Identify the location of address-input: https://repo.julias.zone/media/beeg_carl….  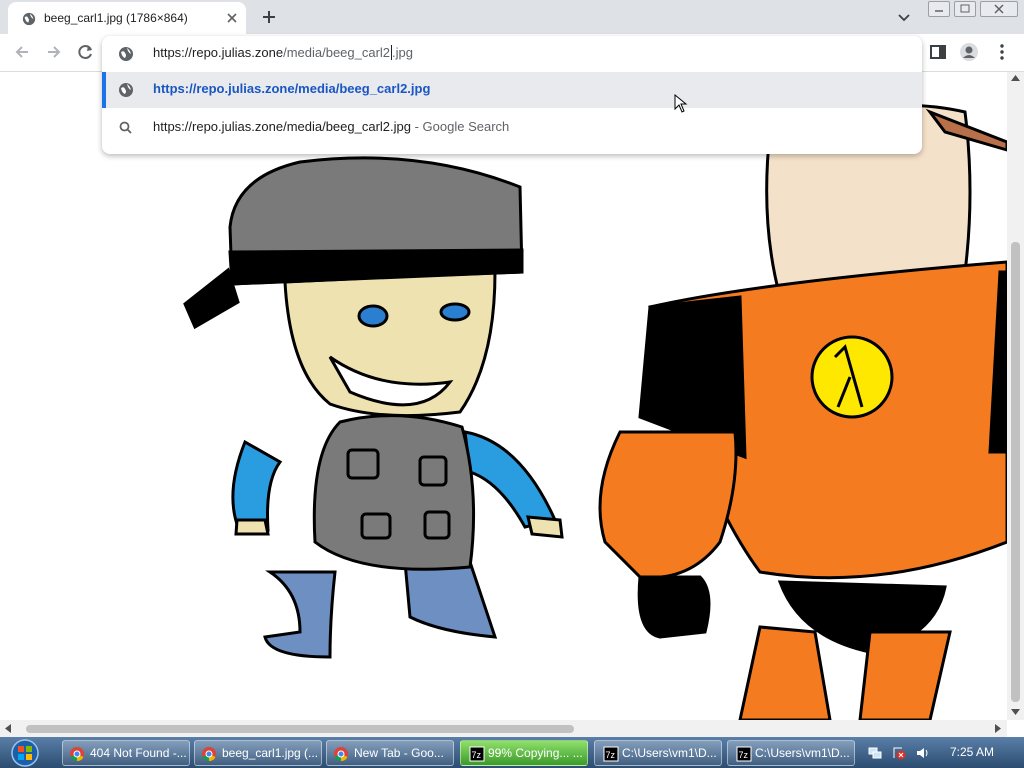
(283, 52).